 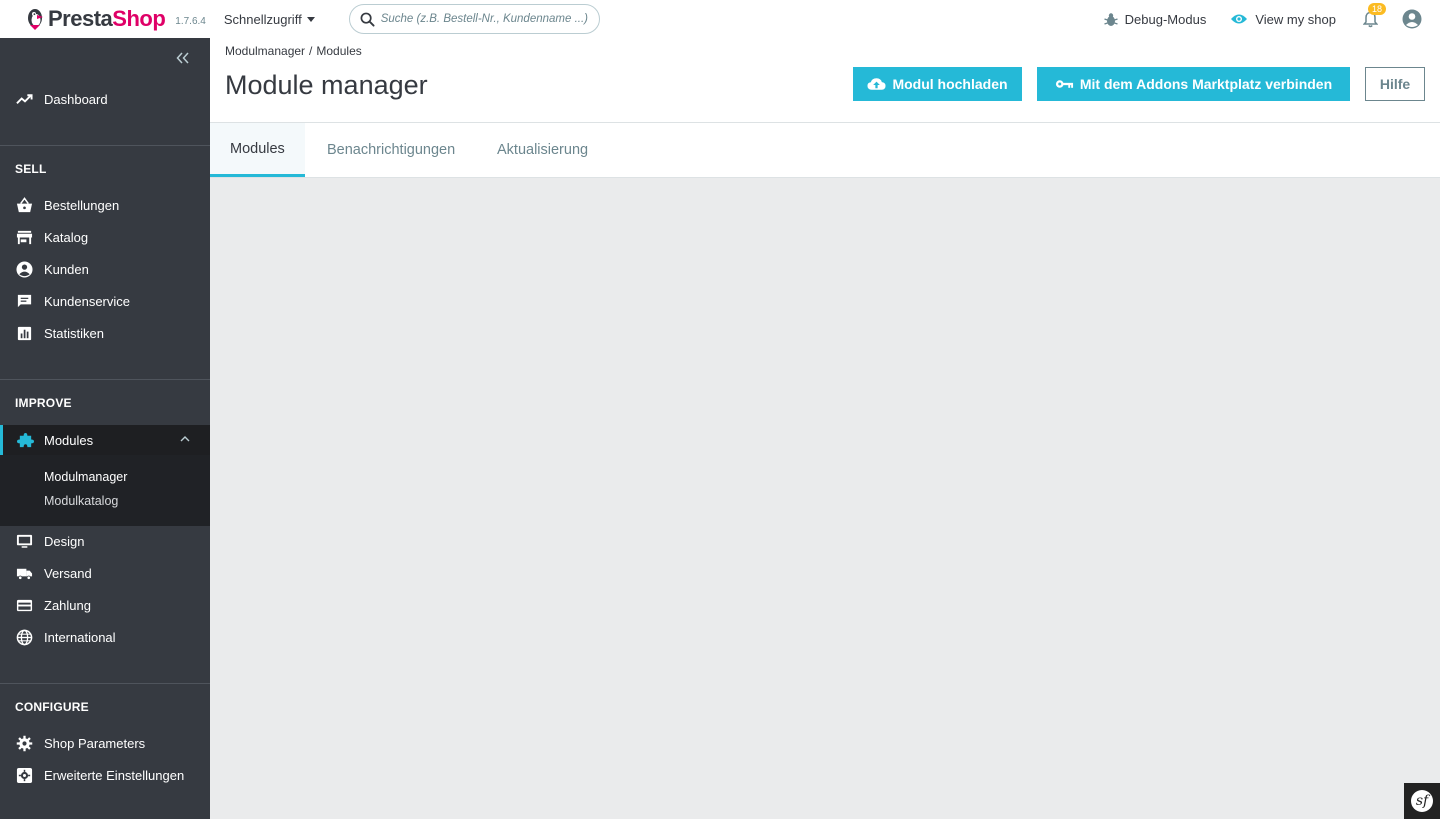 I want to click on breadcrumb-item-modules: Modules, so click(x=339, y=51).